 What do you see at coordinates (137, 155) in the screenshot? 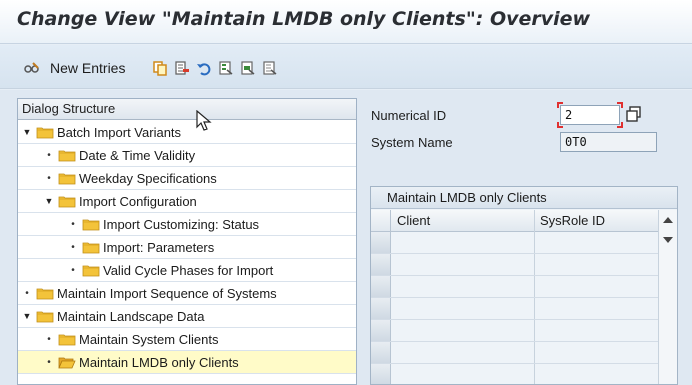
I see `tree-item-label: Date & Time Validity` at bounding box center [137, 155].